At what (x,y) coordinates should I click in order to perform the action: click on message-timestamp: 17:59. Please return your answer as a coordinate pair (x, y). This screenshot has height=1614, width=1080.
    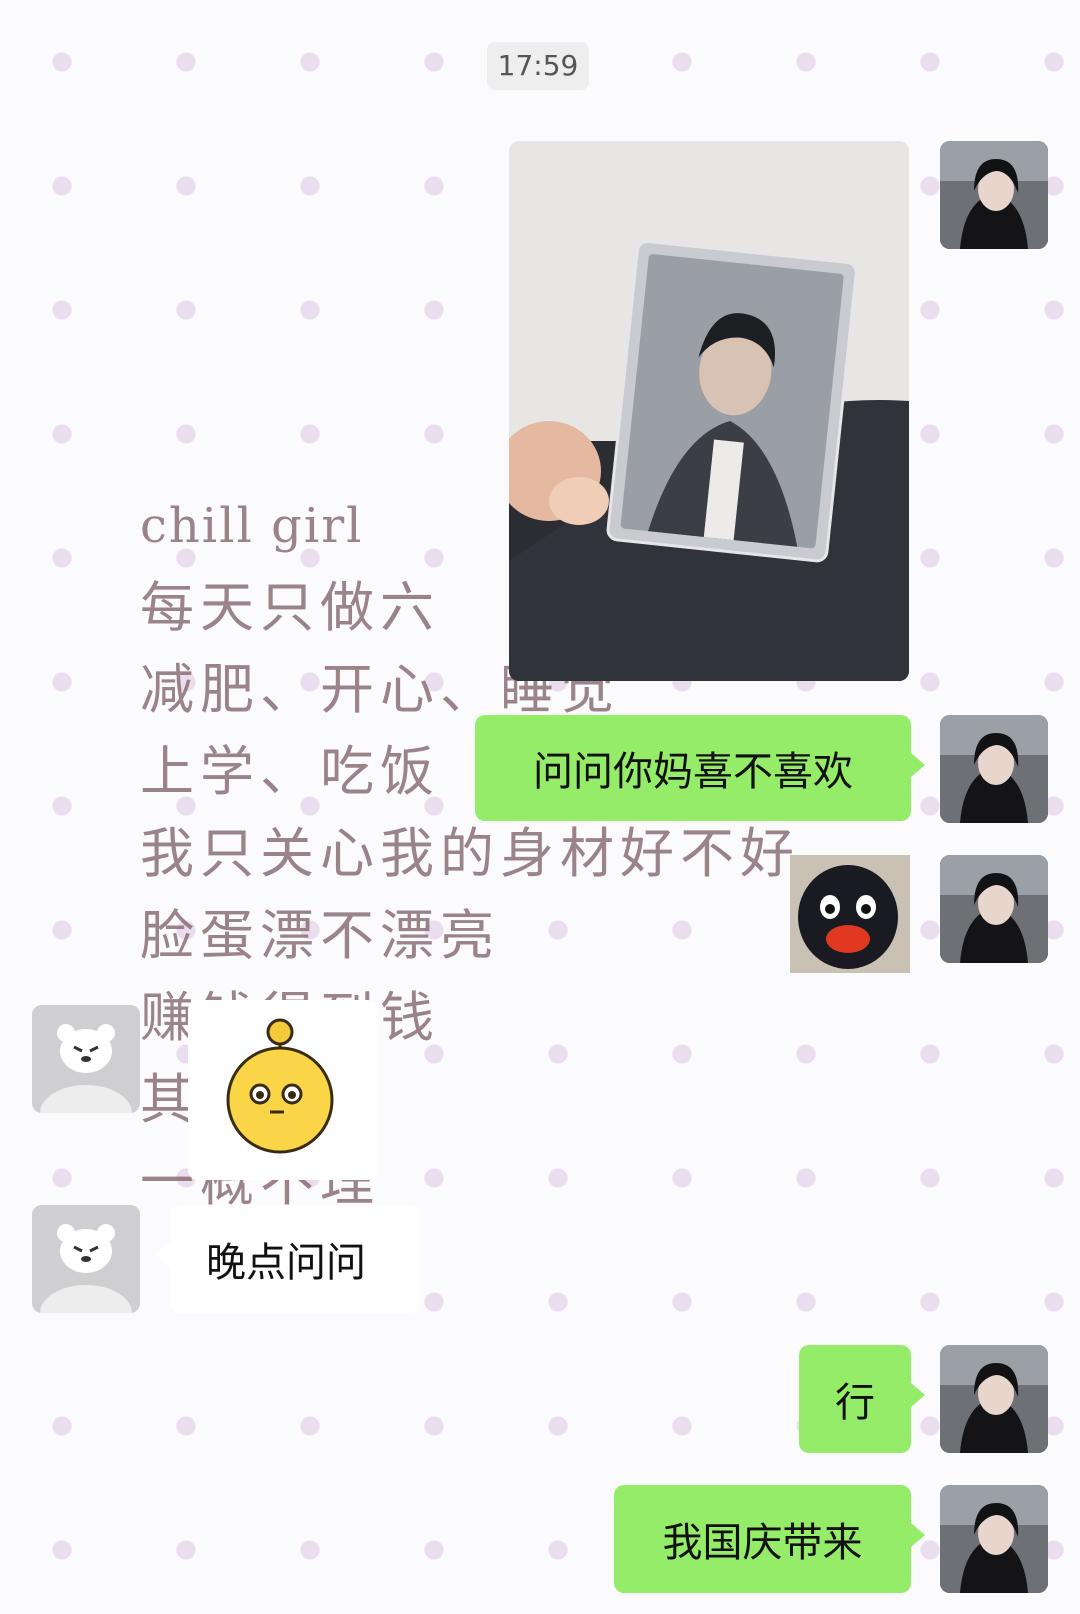
    Looking at the image, I should click on (538, 66).